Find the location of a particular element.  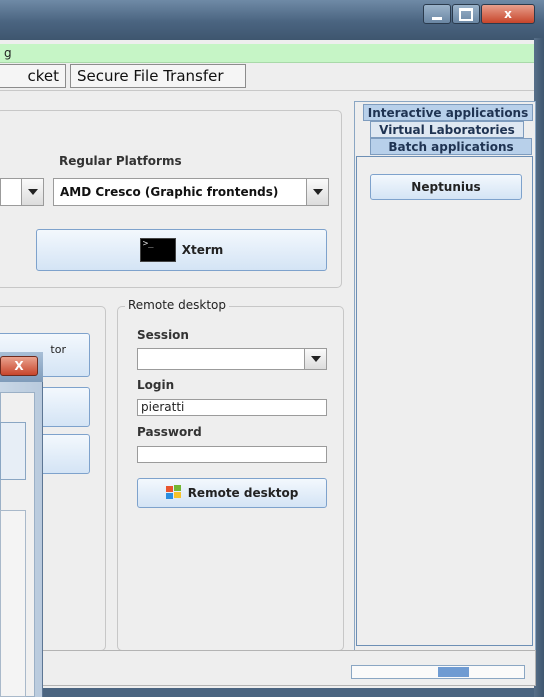

tab-batch-applications: Batch applications is located at coordinates (451, 146).